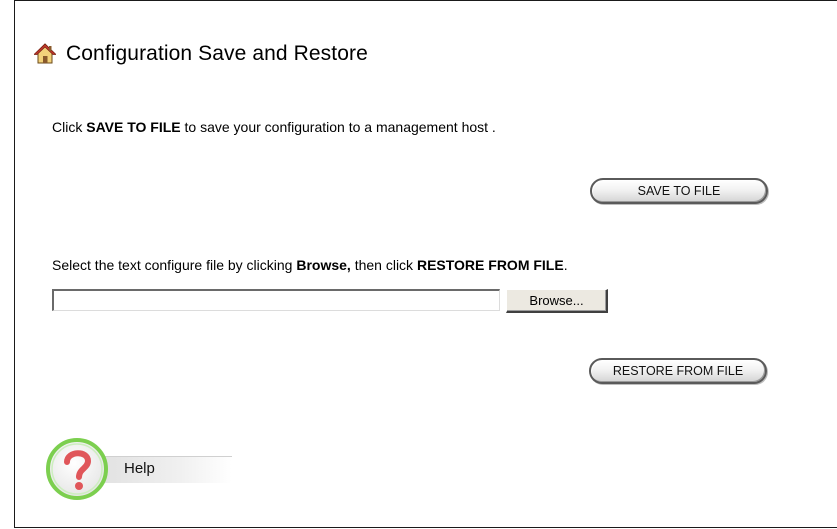  Describe the element at coordinates (323, 265) in the screenshot. I see `restore-instruction-browse: Browse,` at that location.